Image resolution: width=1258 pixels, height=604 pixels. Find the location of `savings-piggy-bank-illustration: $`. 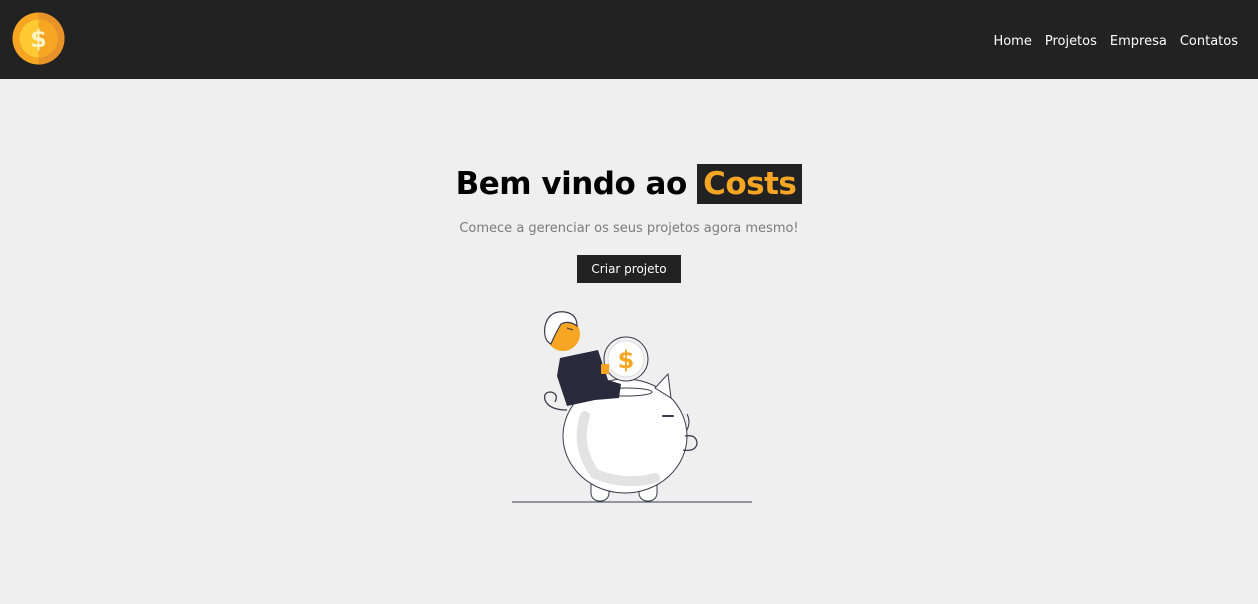

savings-piggy-bank-illustration: $ is located at coordinates (632, 407).